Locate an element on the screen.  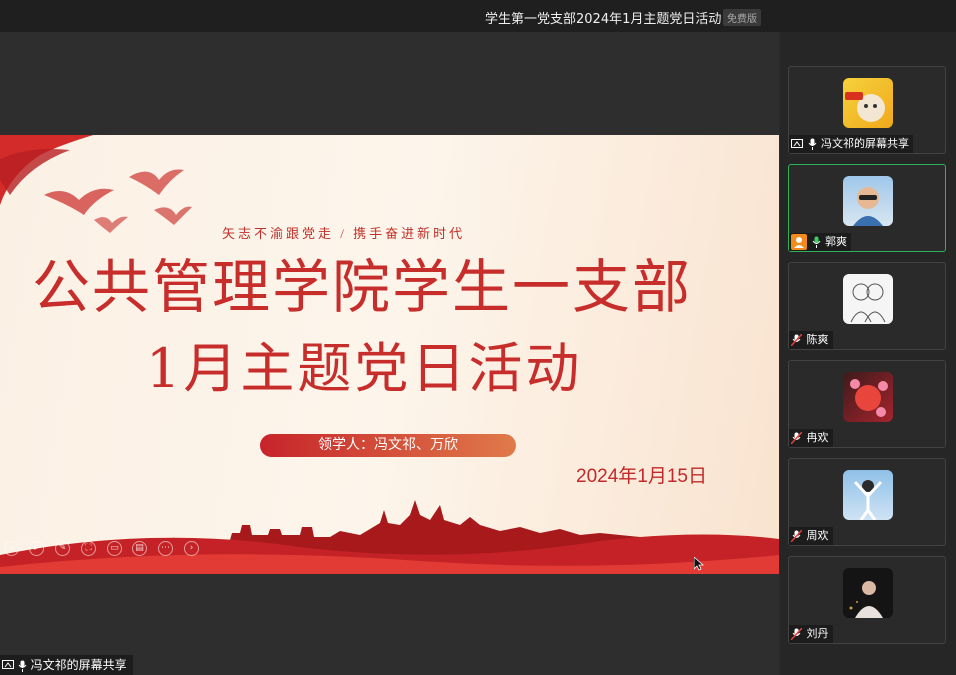
participant-name-tag: 刘丹 is located at coordinates (811, 634).